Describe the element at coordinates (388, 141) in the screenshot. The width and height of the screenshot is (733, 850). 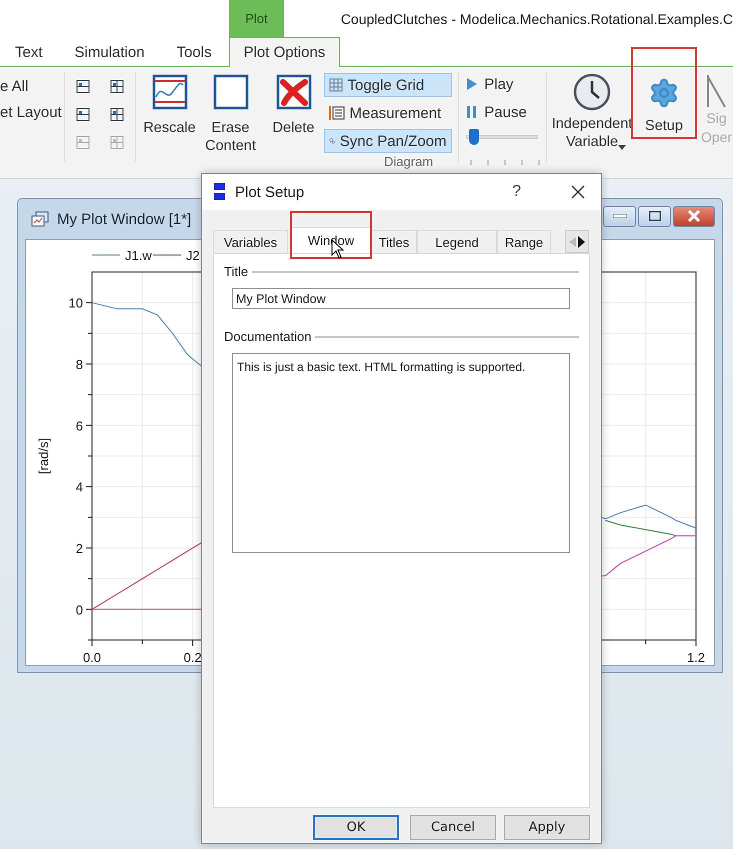
I see `sync-toggle: Sync Pan/Zoom` at that location.